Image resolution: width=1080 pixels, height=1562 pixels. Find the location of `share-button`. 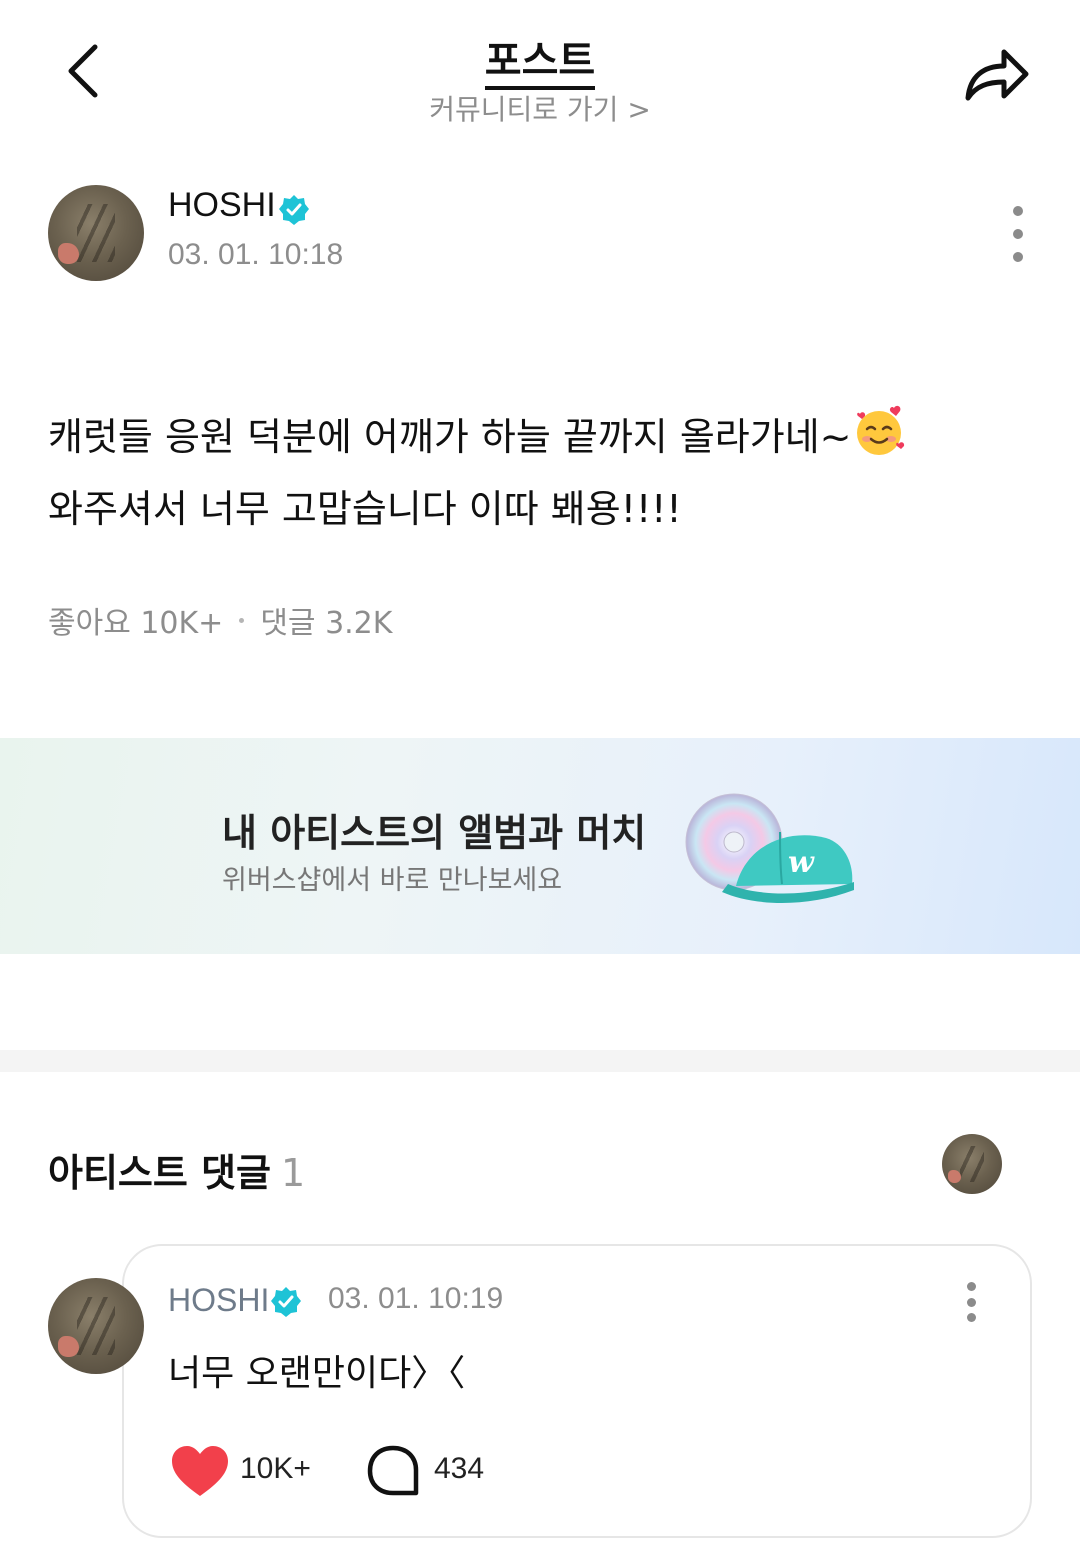

share-button is located at coordinates (997, 74).